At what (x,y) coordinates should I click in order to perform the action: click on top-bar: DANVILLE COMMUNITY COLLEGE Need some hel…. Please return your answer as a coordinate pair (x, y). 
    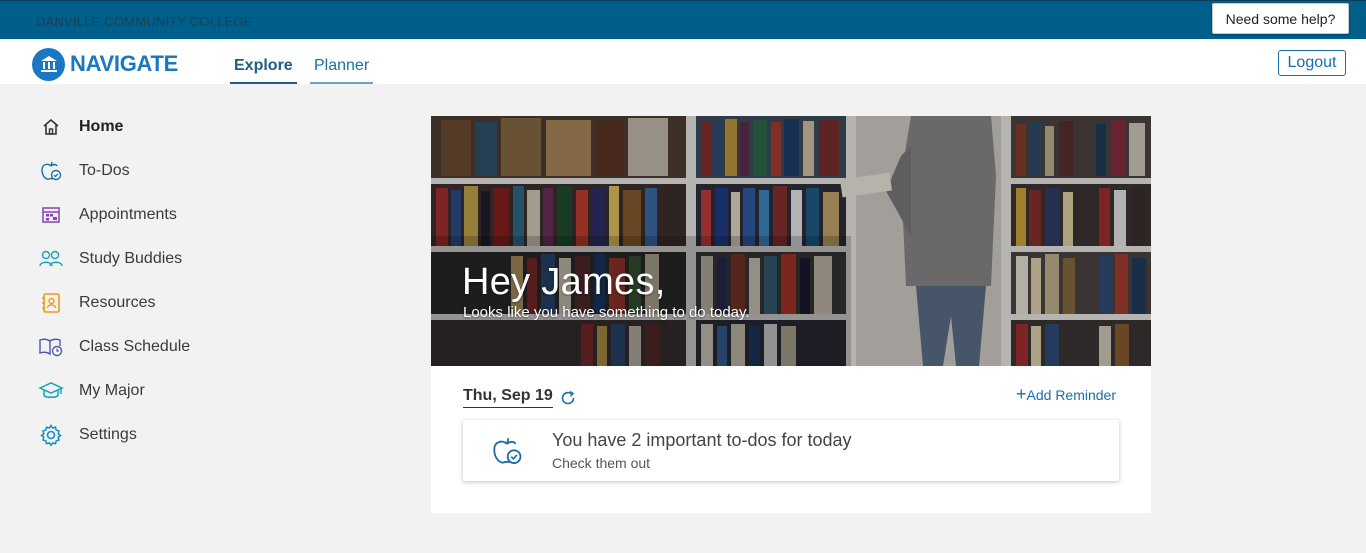
    Looking at the image, I should click on (683, 19).